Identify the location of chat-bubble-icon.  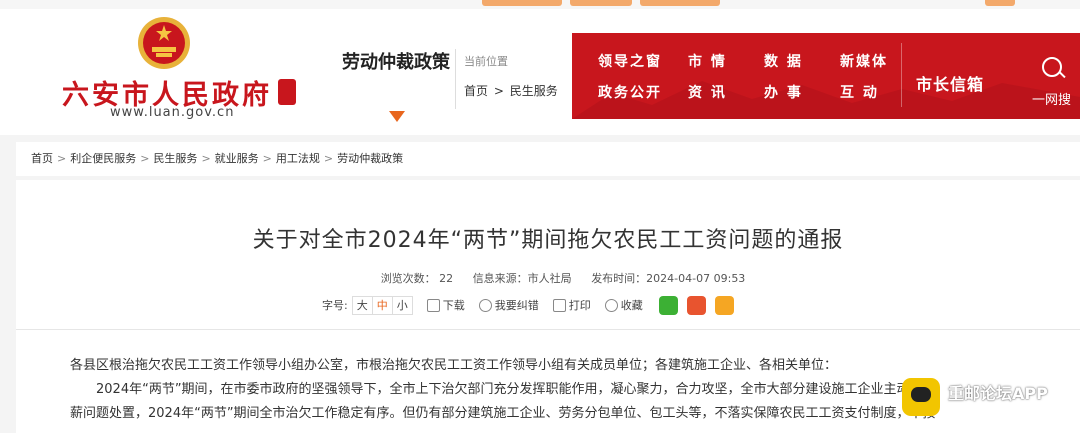
(921, 397).